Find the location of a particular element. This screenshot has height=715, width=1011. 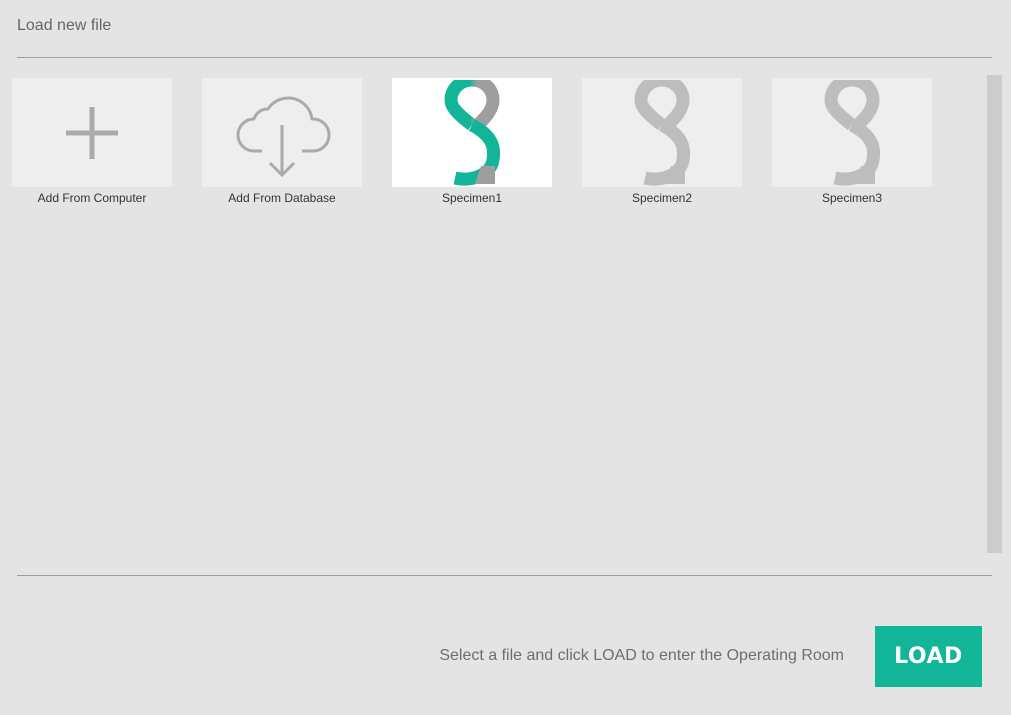

tile-label: Add From Computer is located at coordinates (92, 198).